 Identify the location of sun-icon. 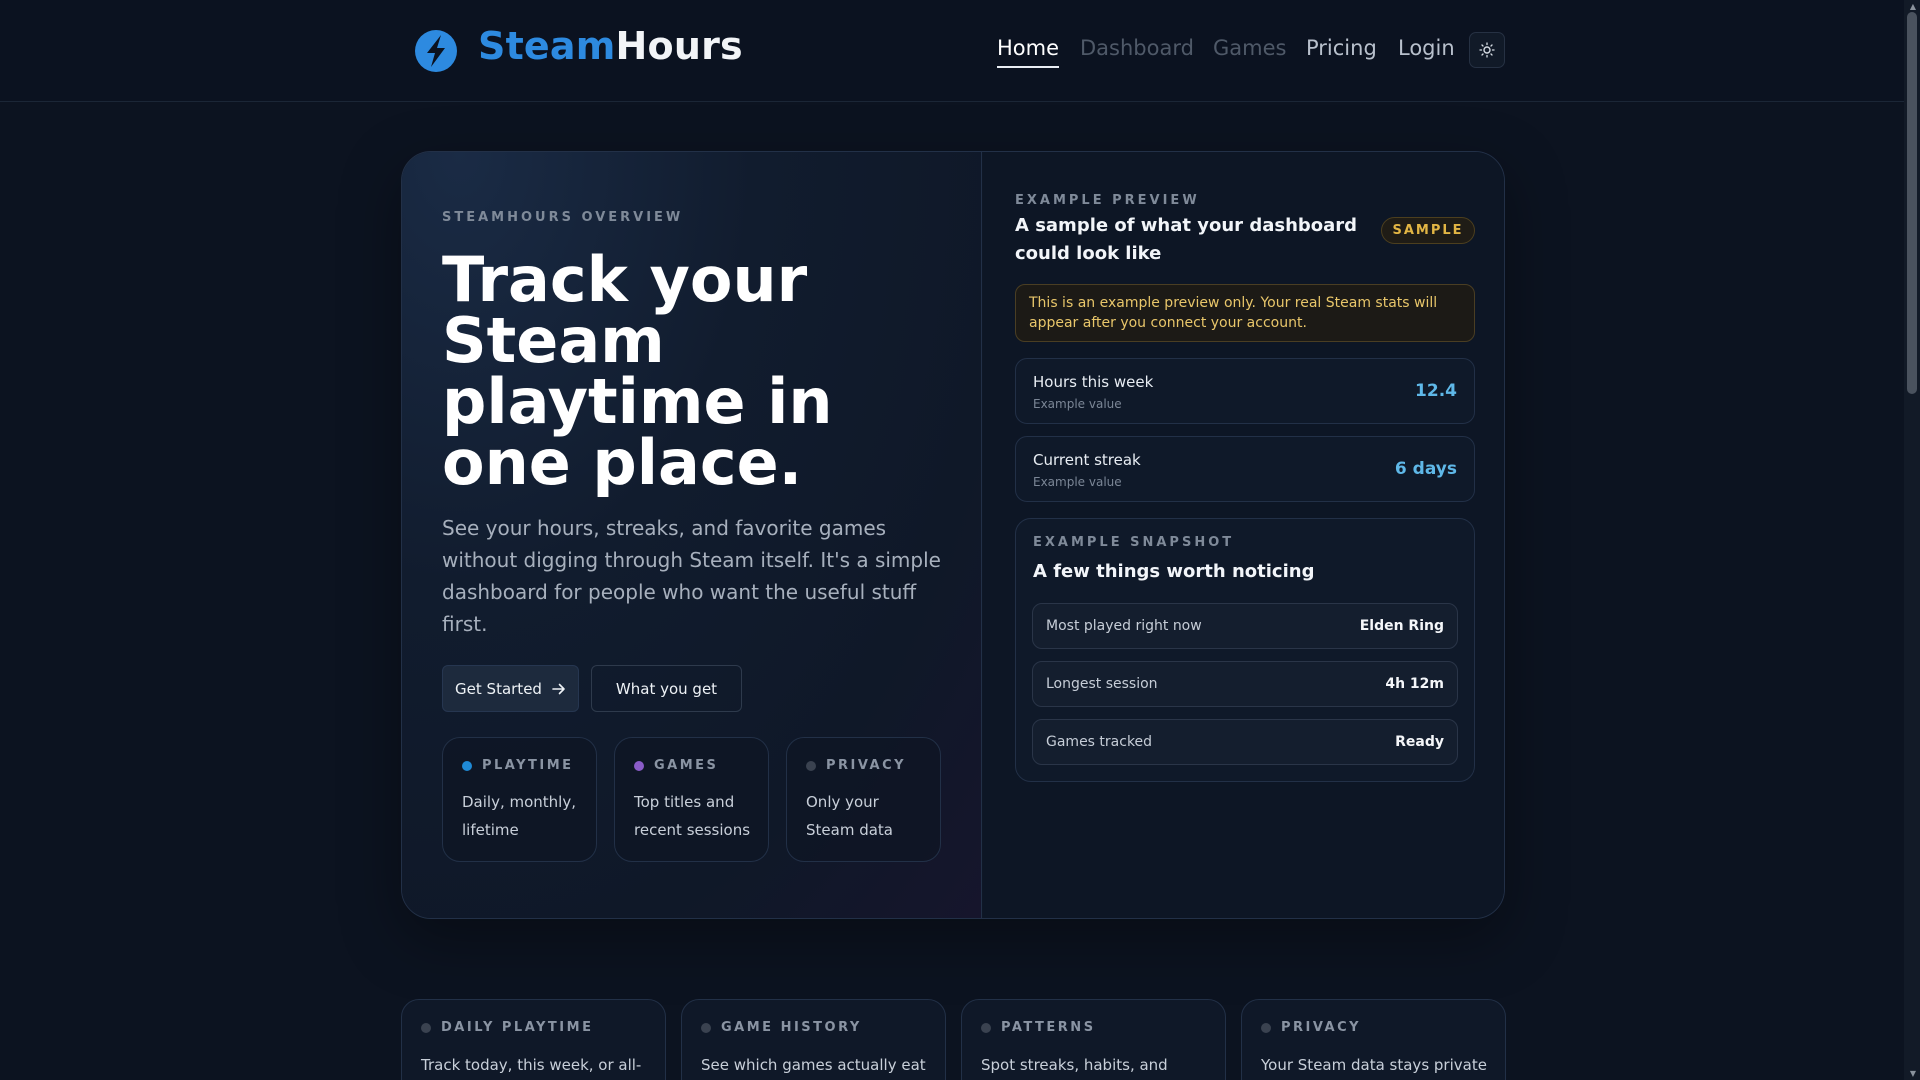
(1487, 50).